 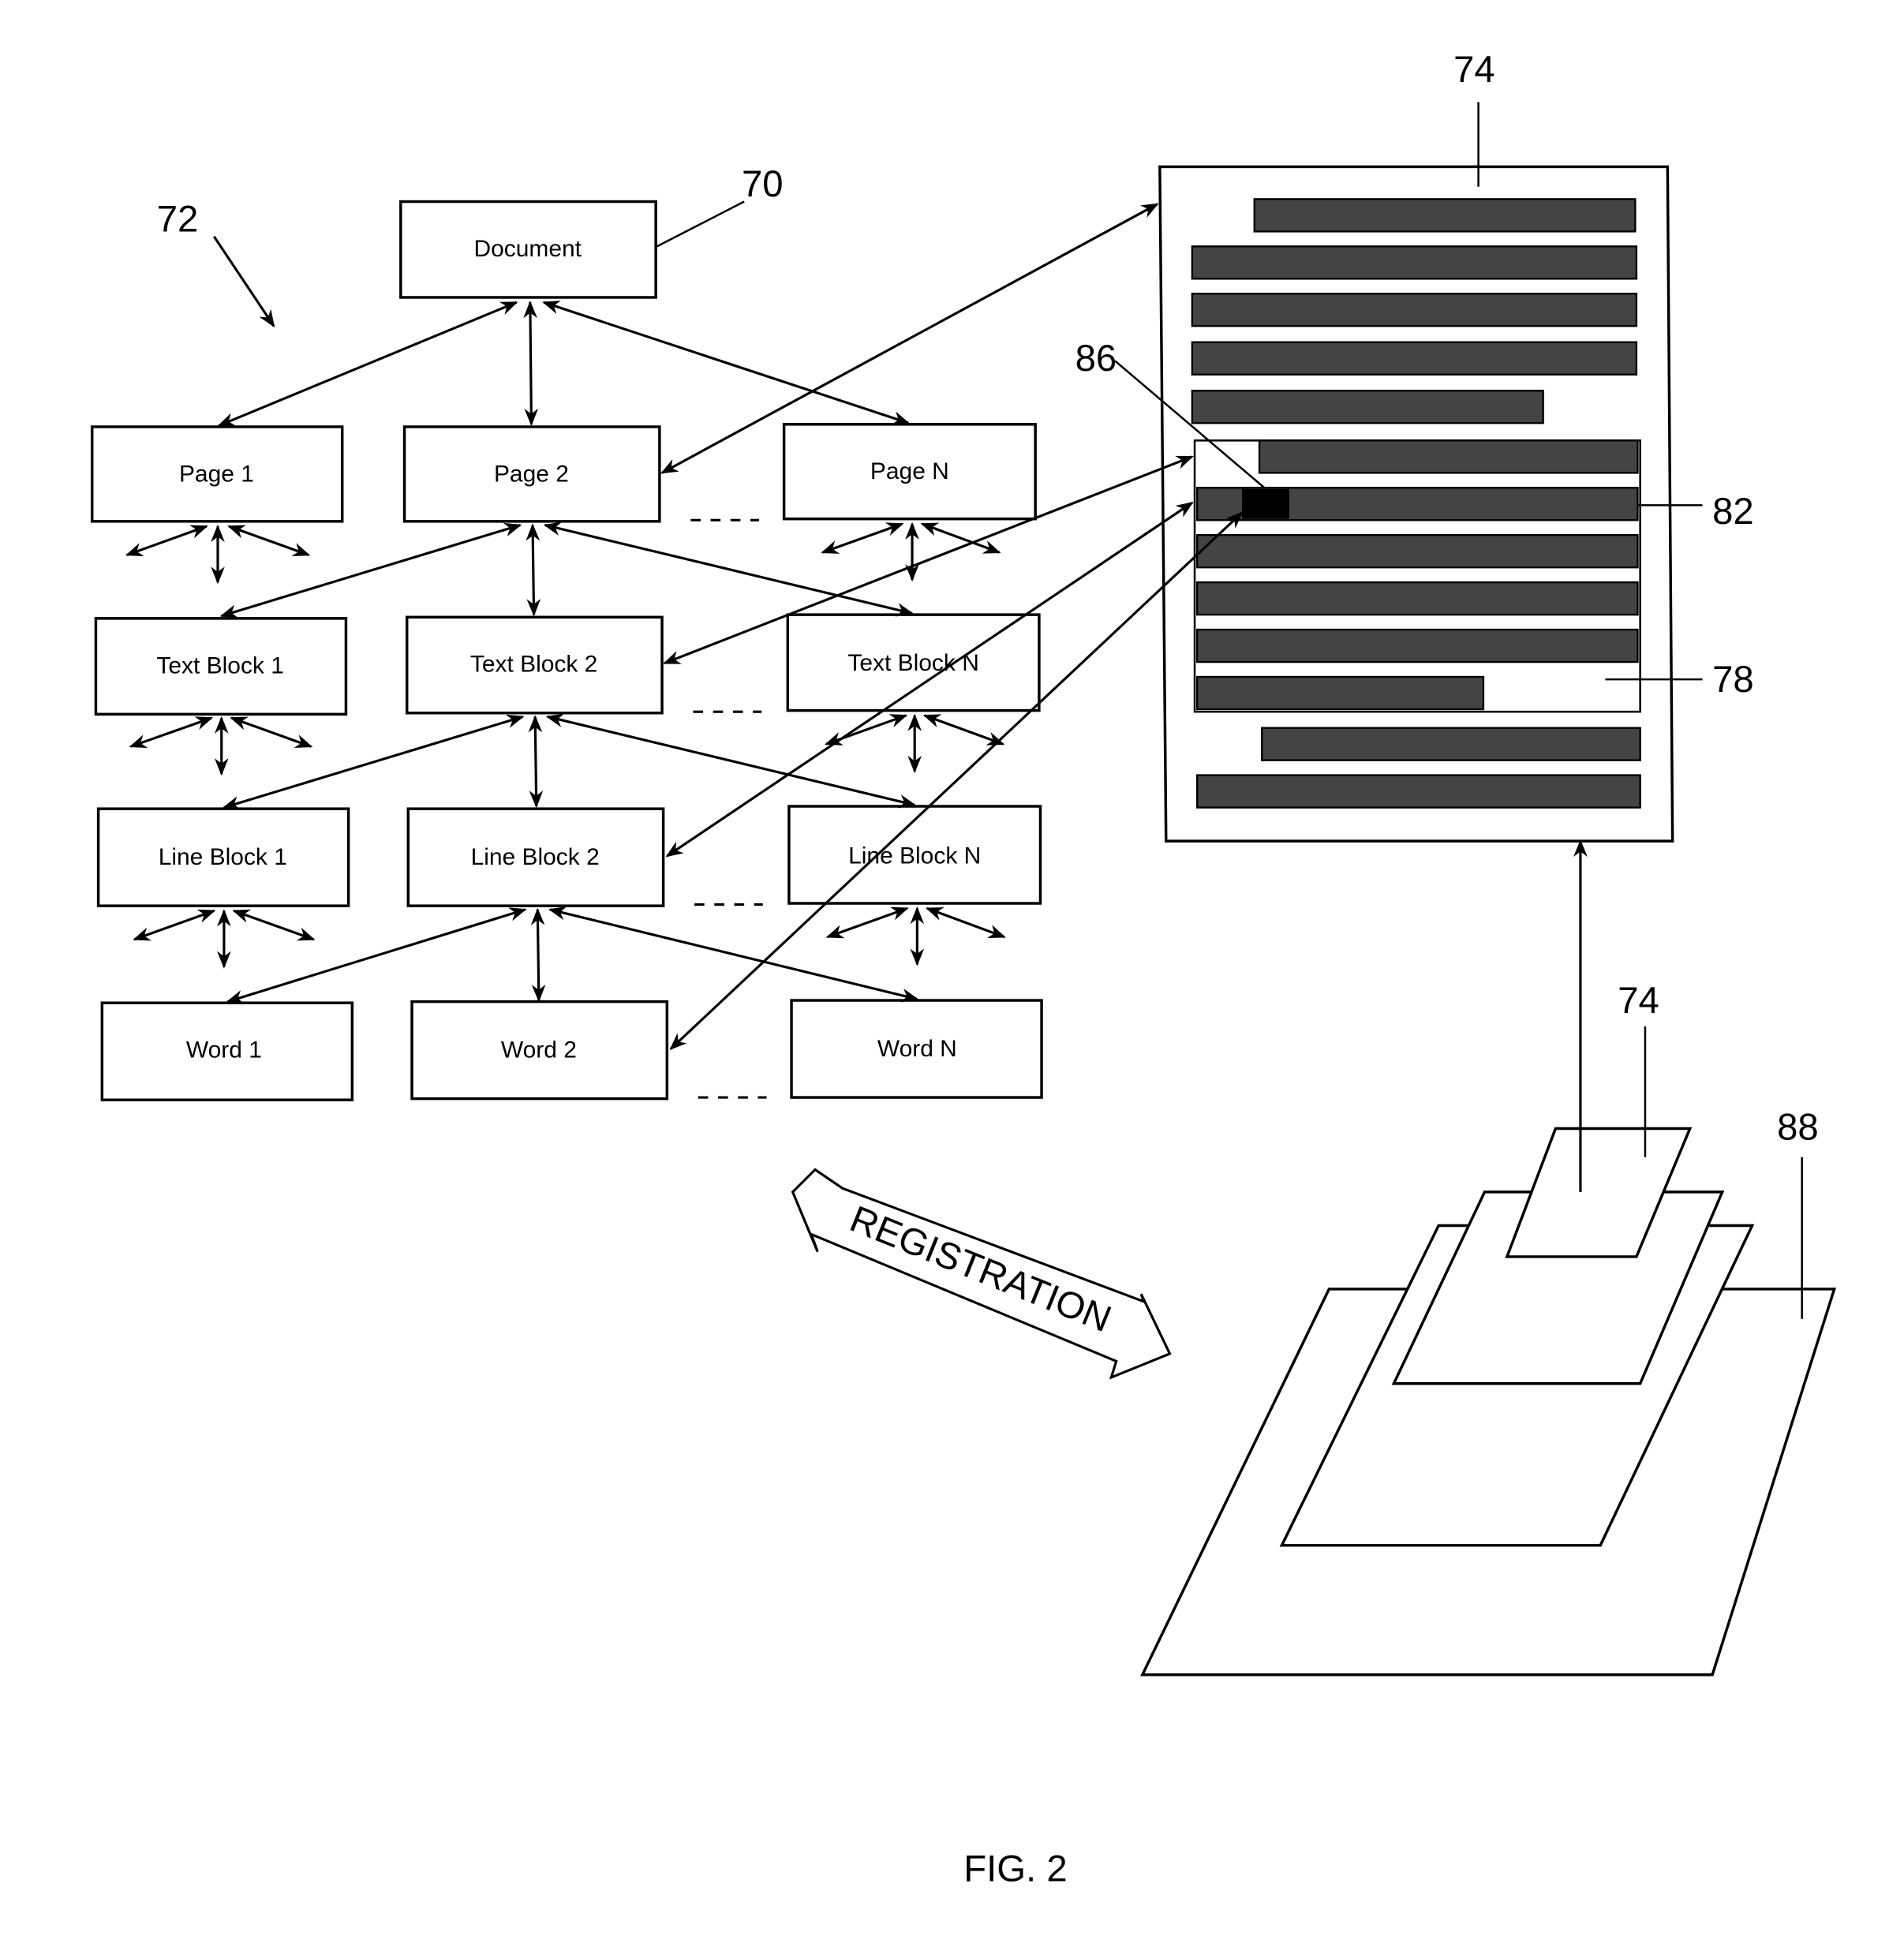 What do you see at coordinates (535, 857) in the screenshot?
I see `line-block-2-label: Line Block 2` at bounding box center [535, 857].